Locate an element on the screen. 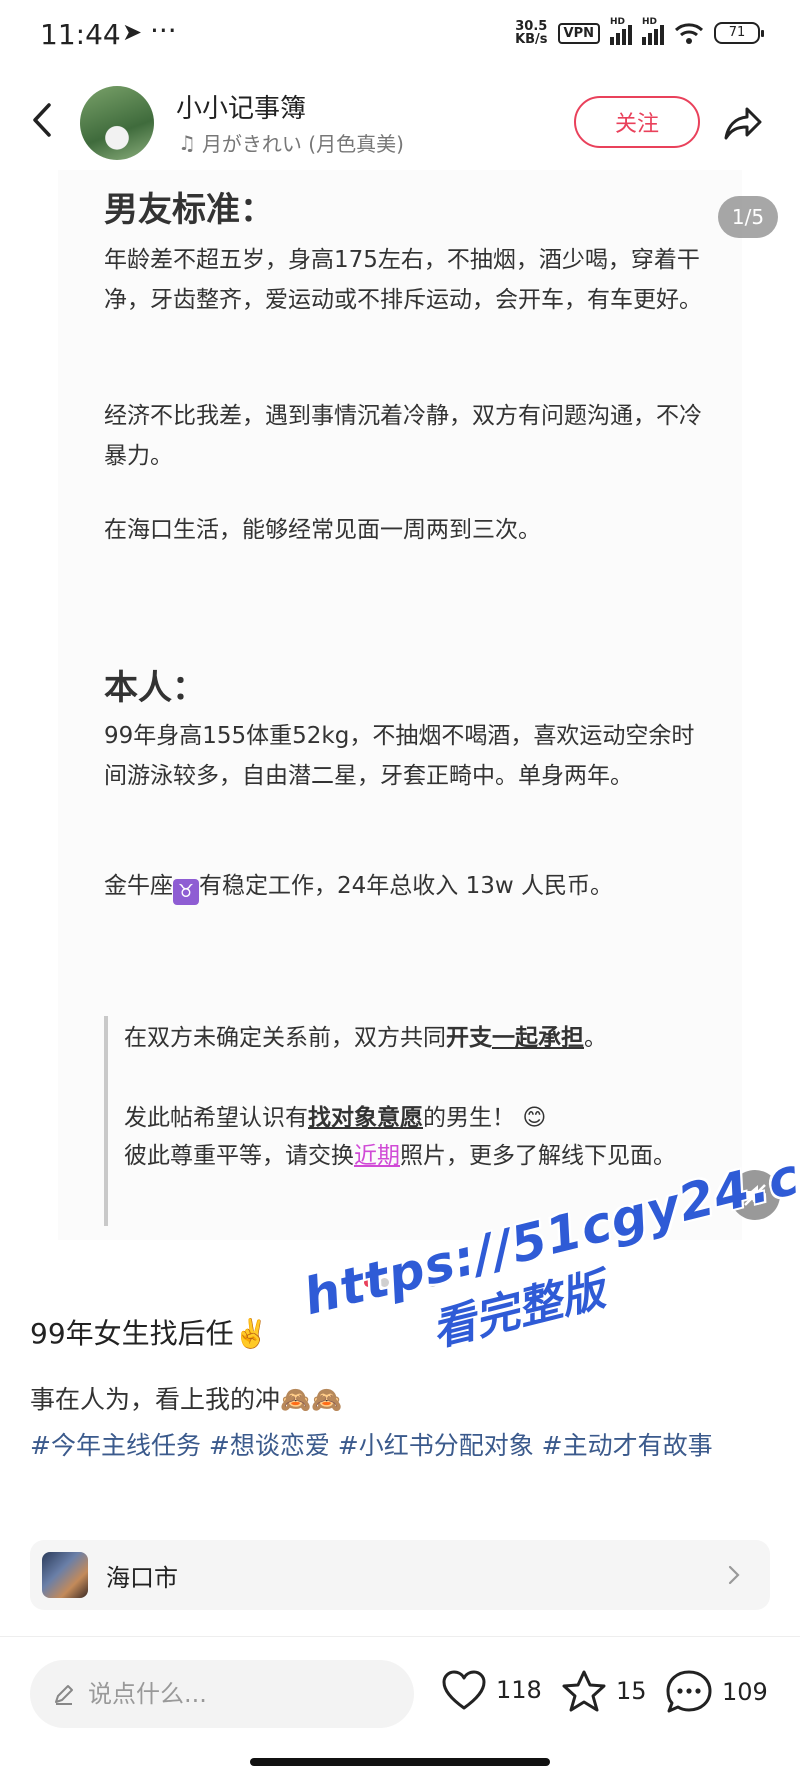  text-span: 金牛座 is located at coordinates (138, 886).